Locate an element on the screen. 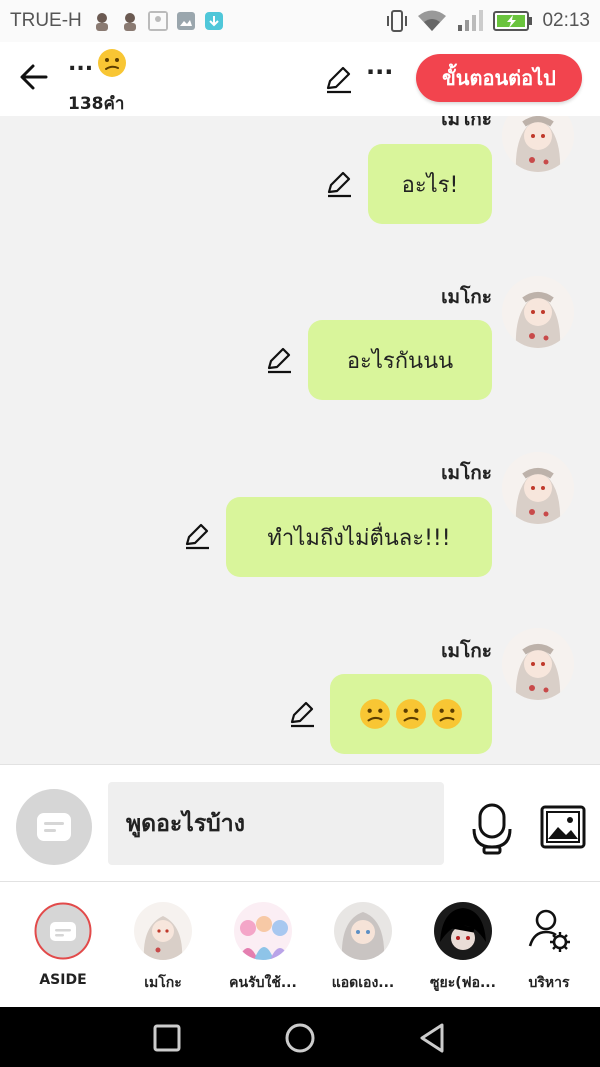  manage-characters-button: บริหาร is located at coordinates (547, 948).